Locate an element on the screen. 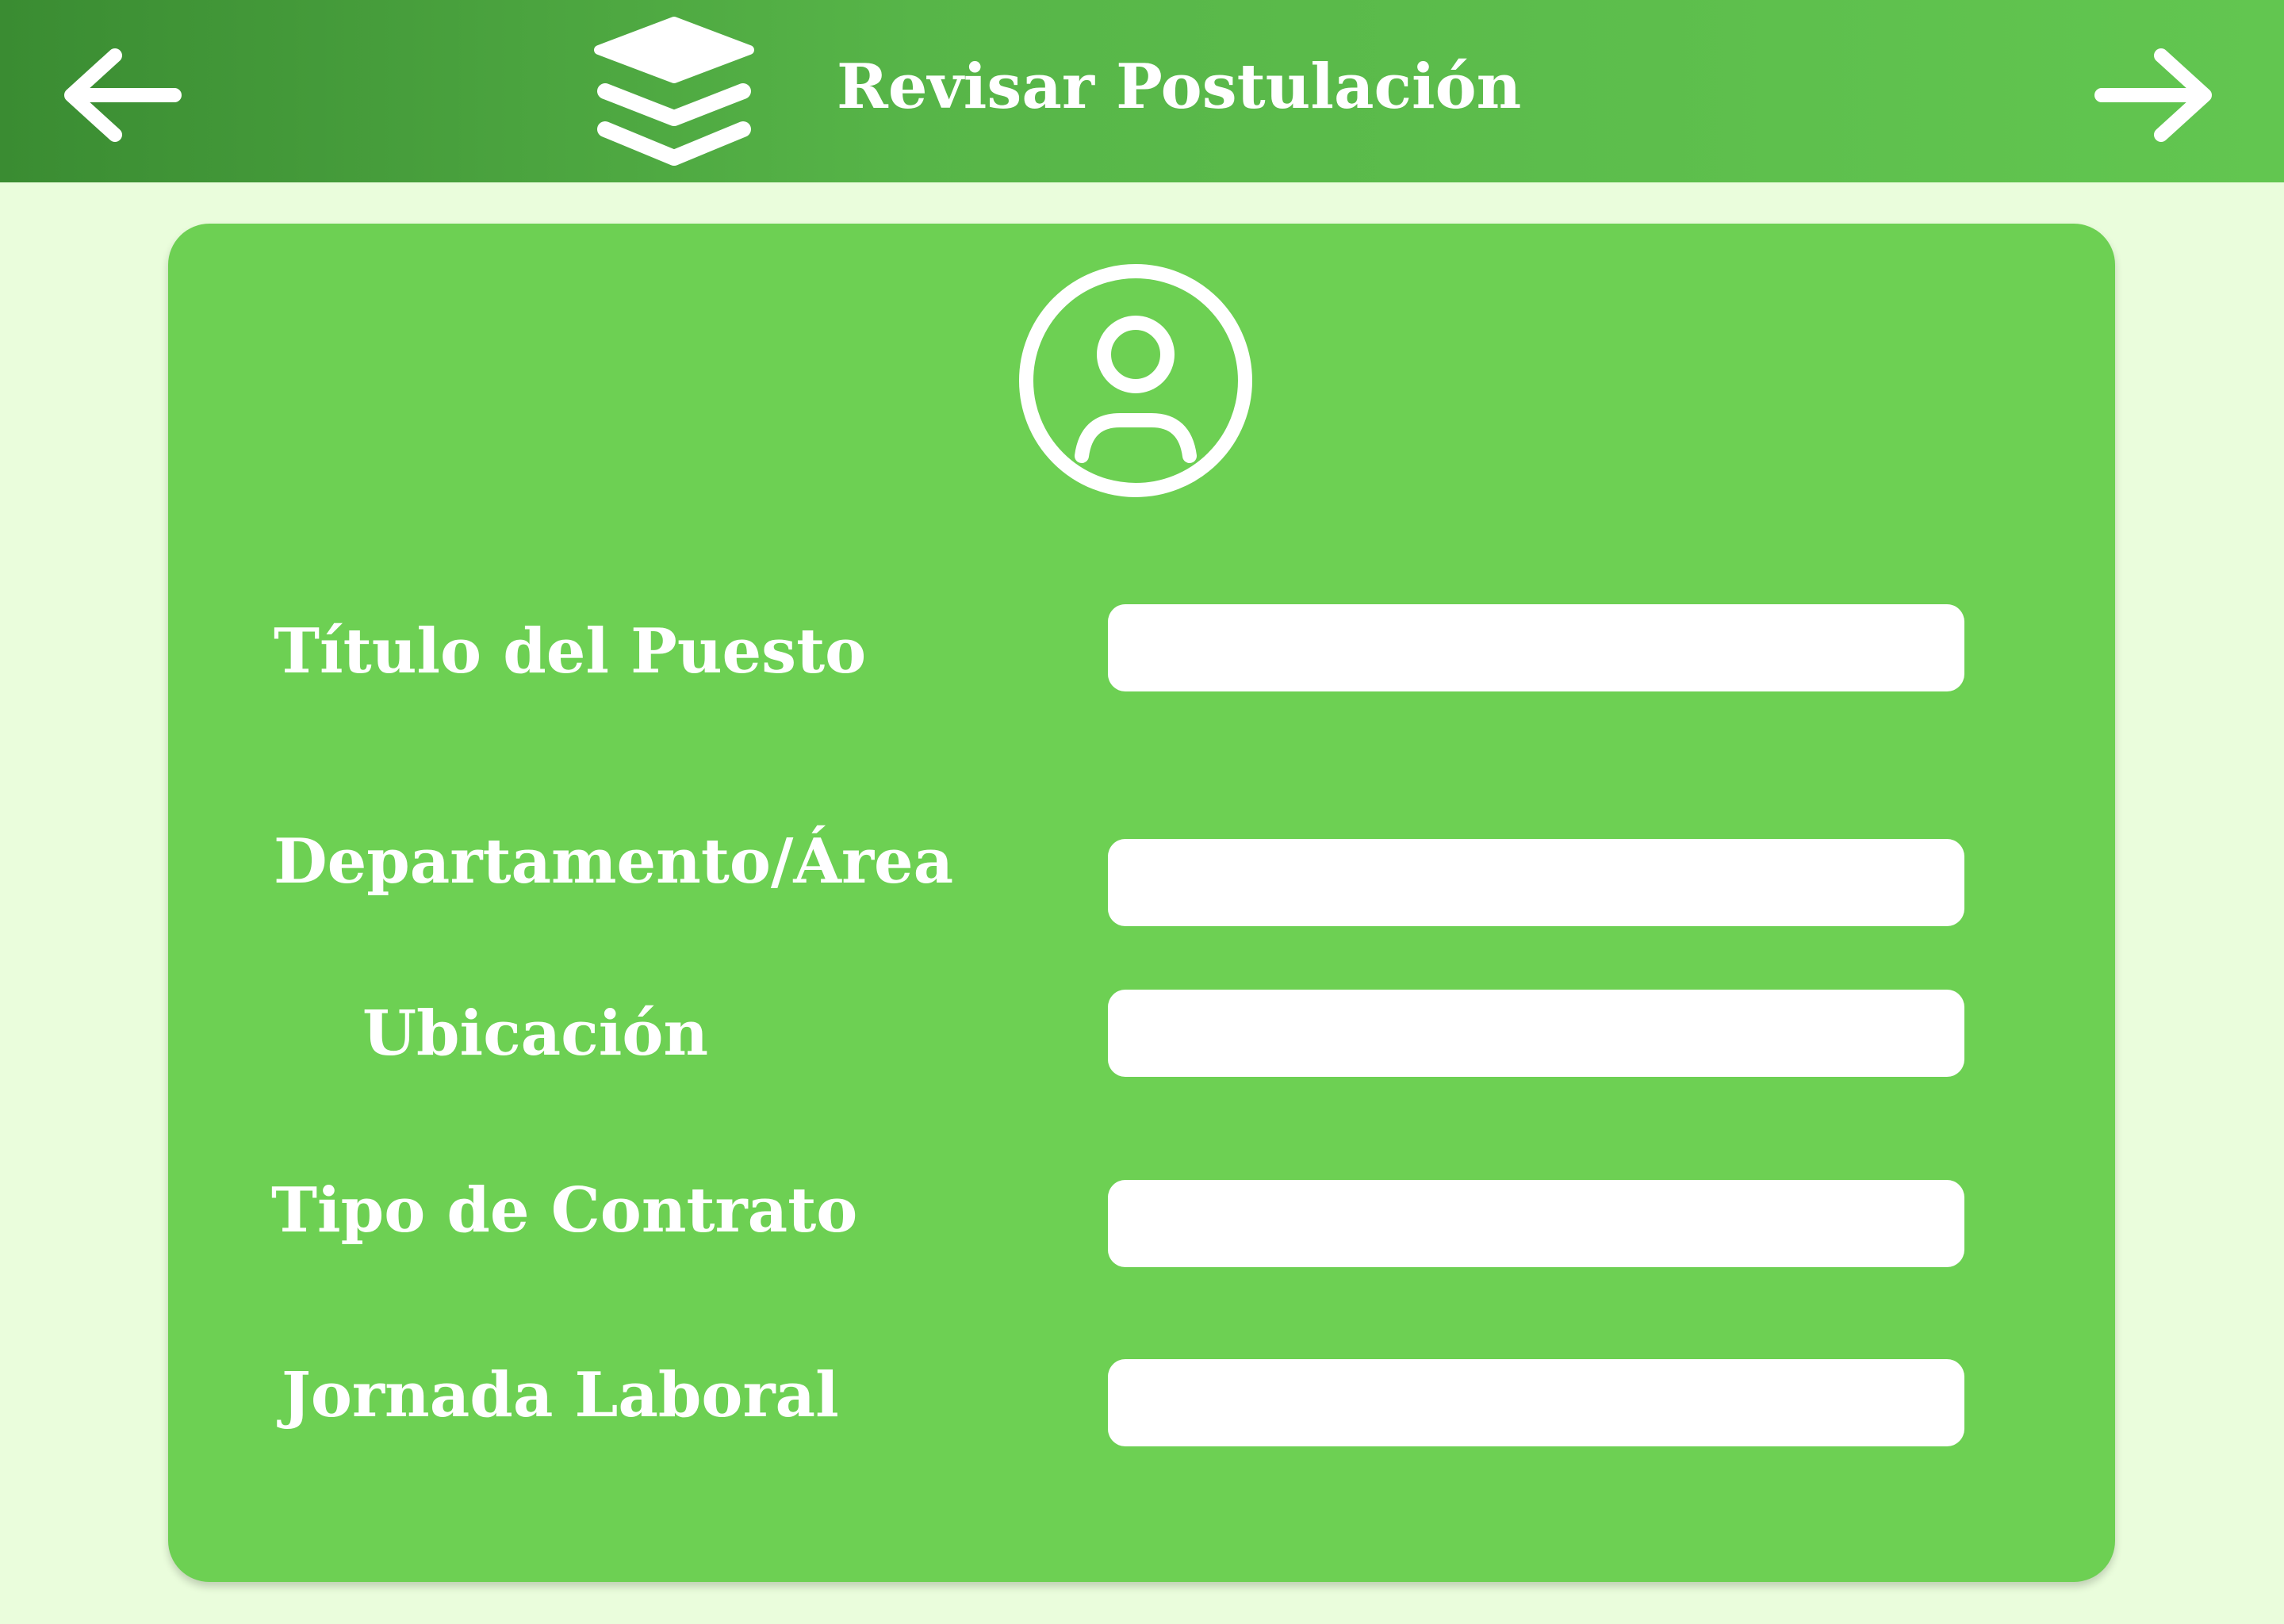 This screenshot has width=2284, height=1624. job-title-input is located at coordinates (1536, 647).